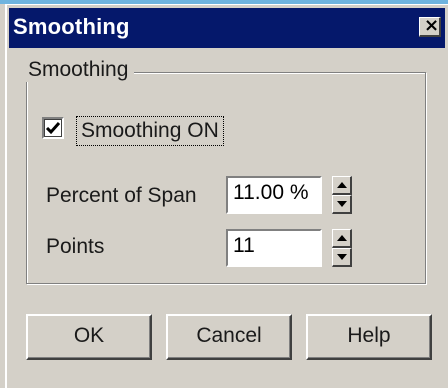 The height and width of the screenshot is (388, 448). I want to click on points-spinner, so click(342, 248).